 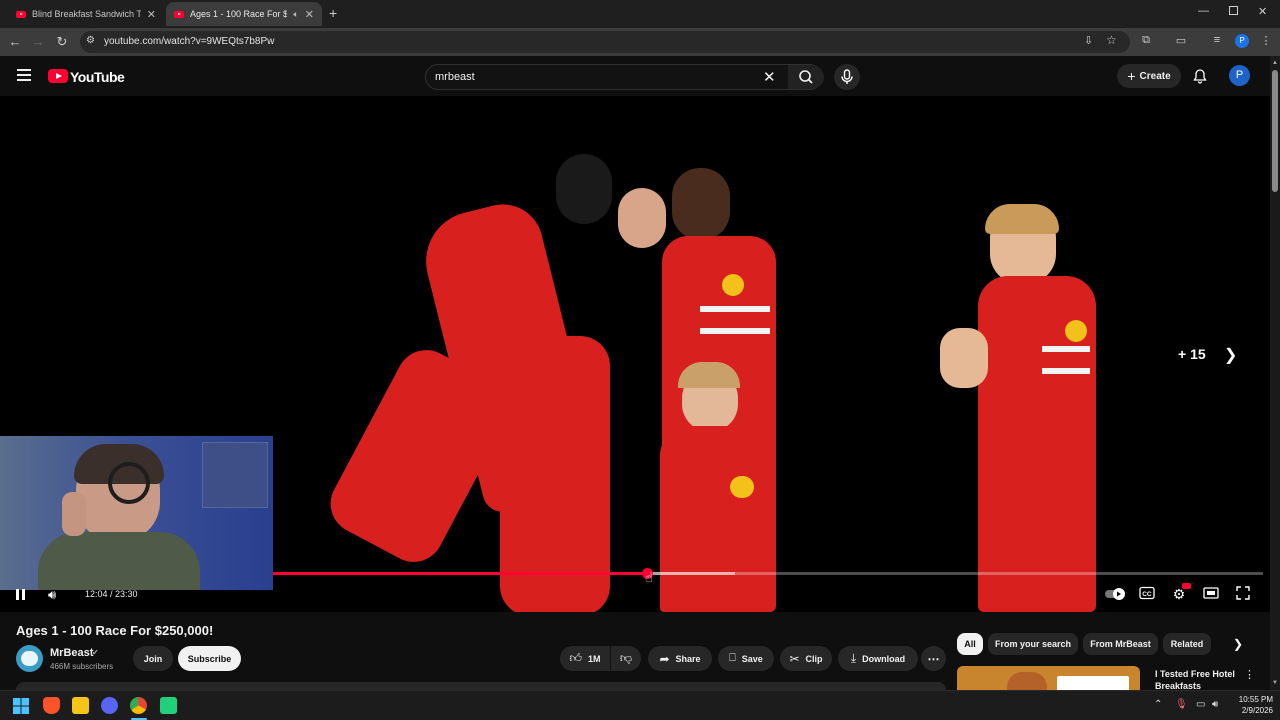 What do you see at coordinates (768, 573) in the screenshot?
I see `seek-bar` at bounding box center [768, 573].